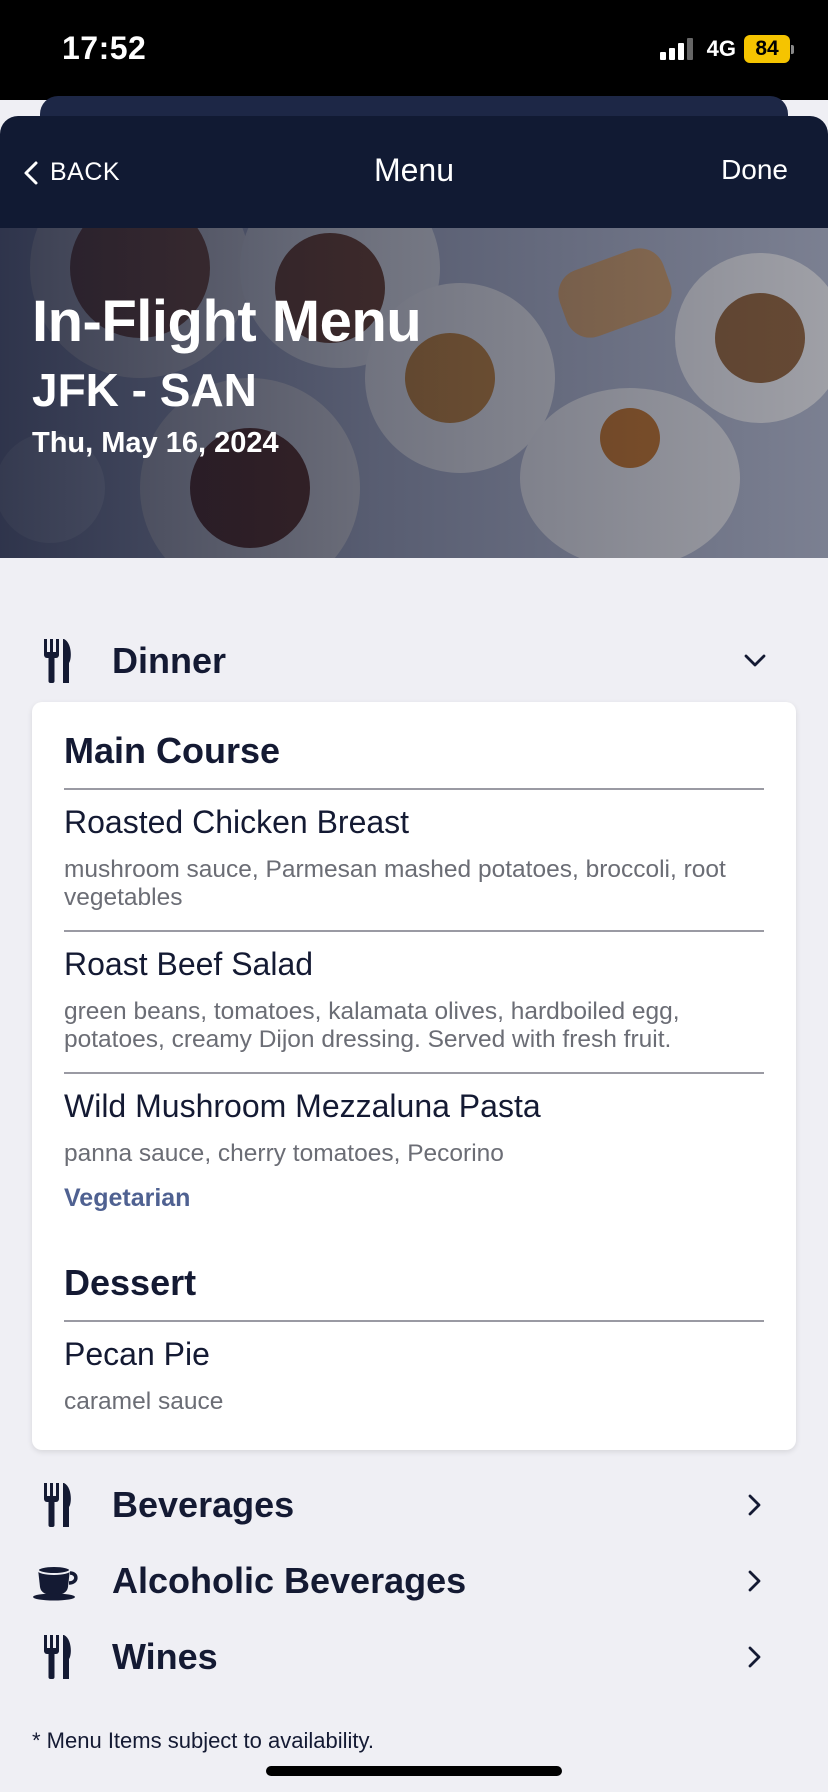 This screenshot has height=1792, width=828. I want to click on battery-icon: 84, so click(769, 49).